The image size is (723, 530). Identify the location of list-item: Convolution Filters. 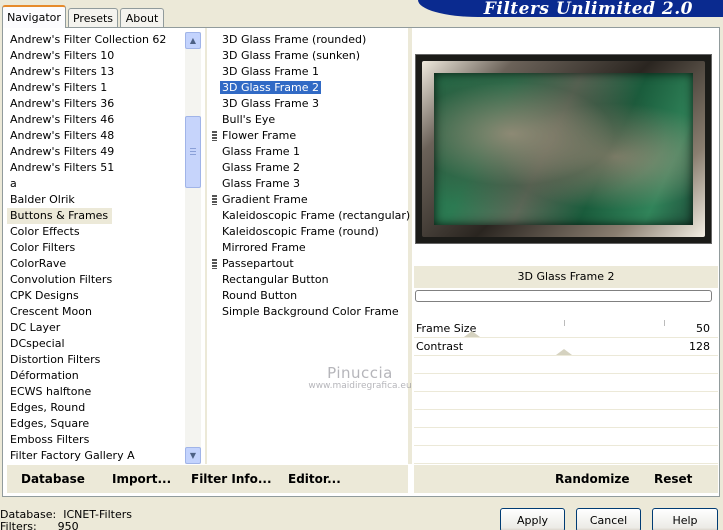
(96, 280).